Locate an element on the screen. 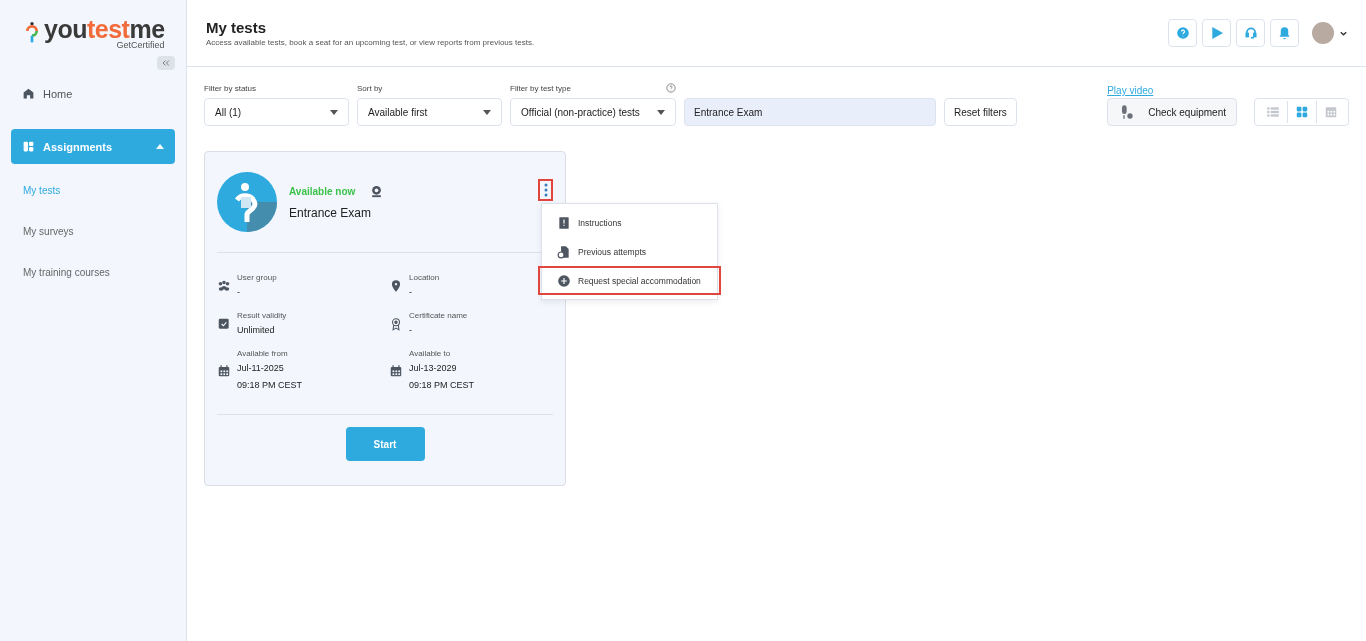 The height and width of the screenshot is (641, 1366). detail-label: Certificate name is located at coordinates (438, 315).